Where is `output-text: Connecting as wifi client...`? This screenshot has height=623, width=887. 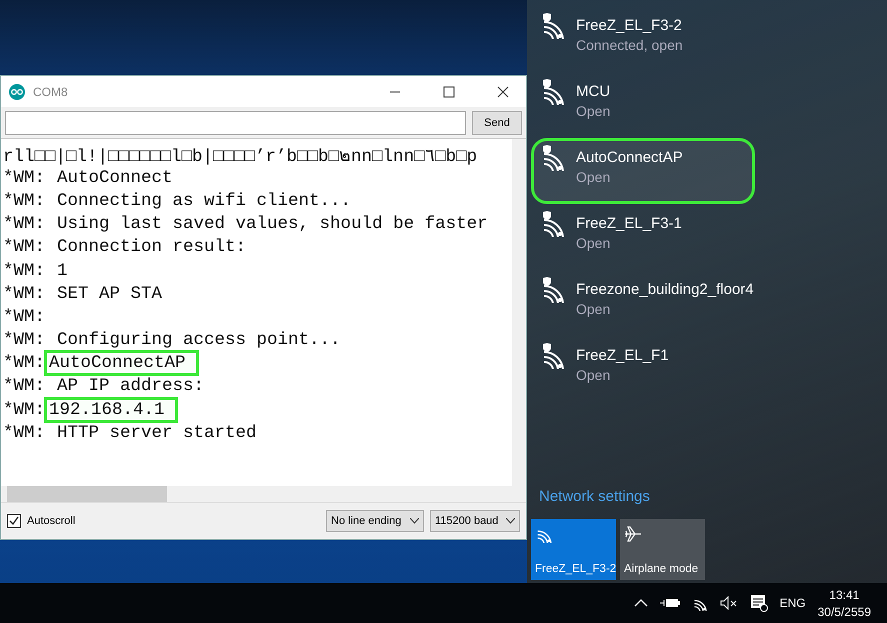 output-text: Connecting as wifi client... is located at coordinates (204, 200).